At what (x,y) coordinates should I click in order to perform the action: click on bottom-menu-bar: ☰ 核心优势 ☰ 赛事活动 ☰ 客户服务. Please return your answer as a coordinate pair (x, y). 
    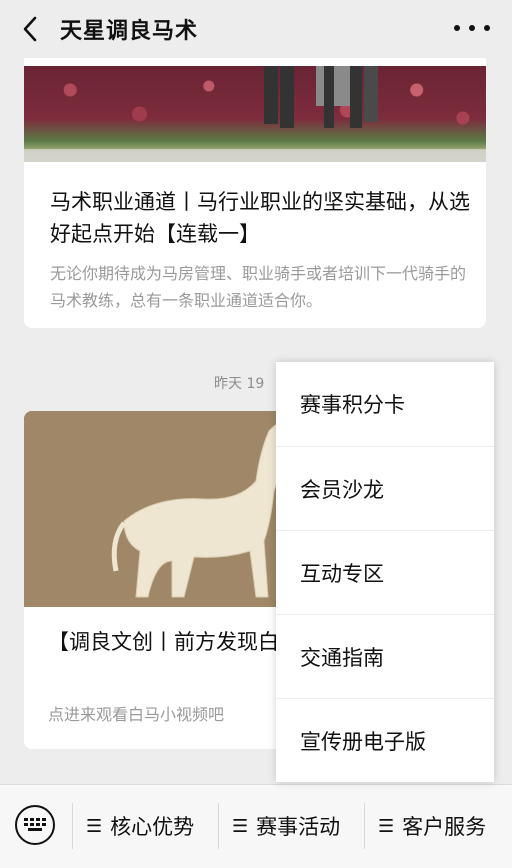
    Looking at the image, I should click on (256, 826).